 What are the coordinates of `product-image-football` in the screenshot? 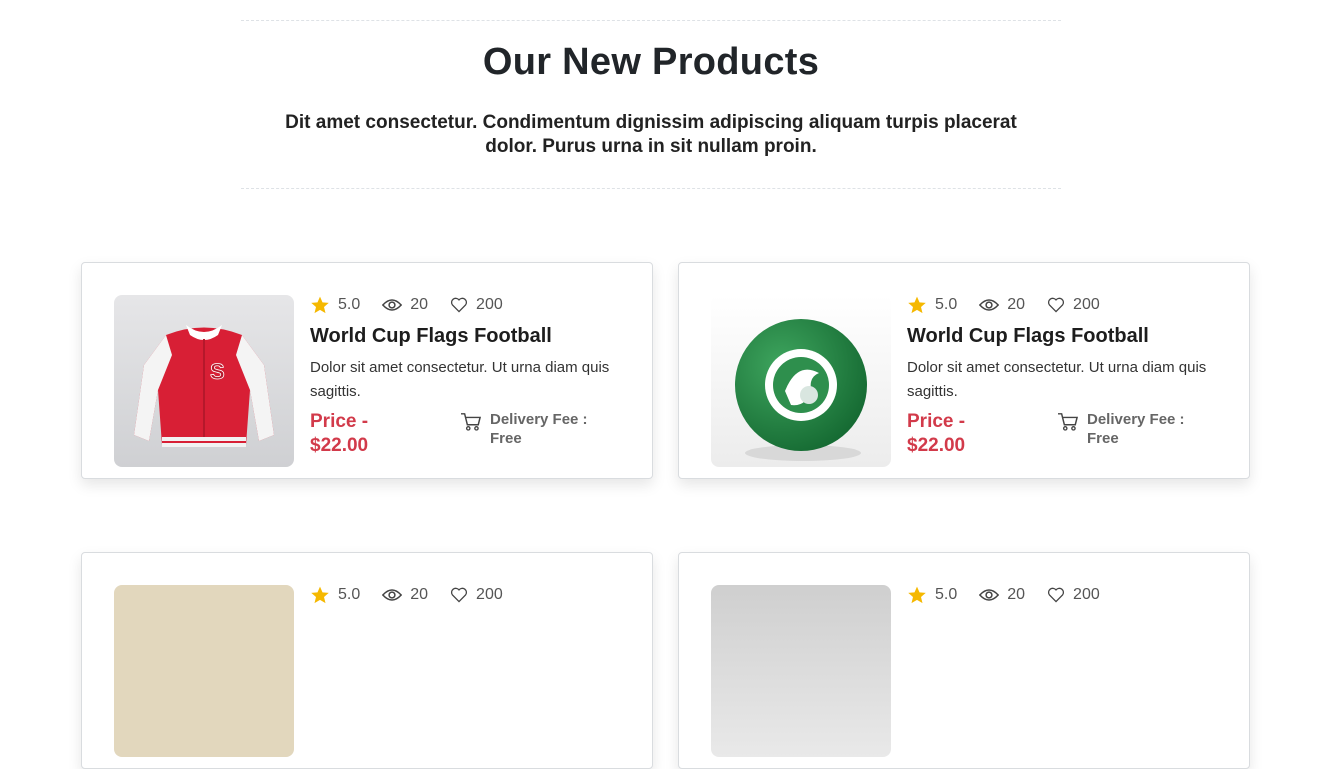 It's located at (801, 381).